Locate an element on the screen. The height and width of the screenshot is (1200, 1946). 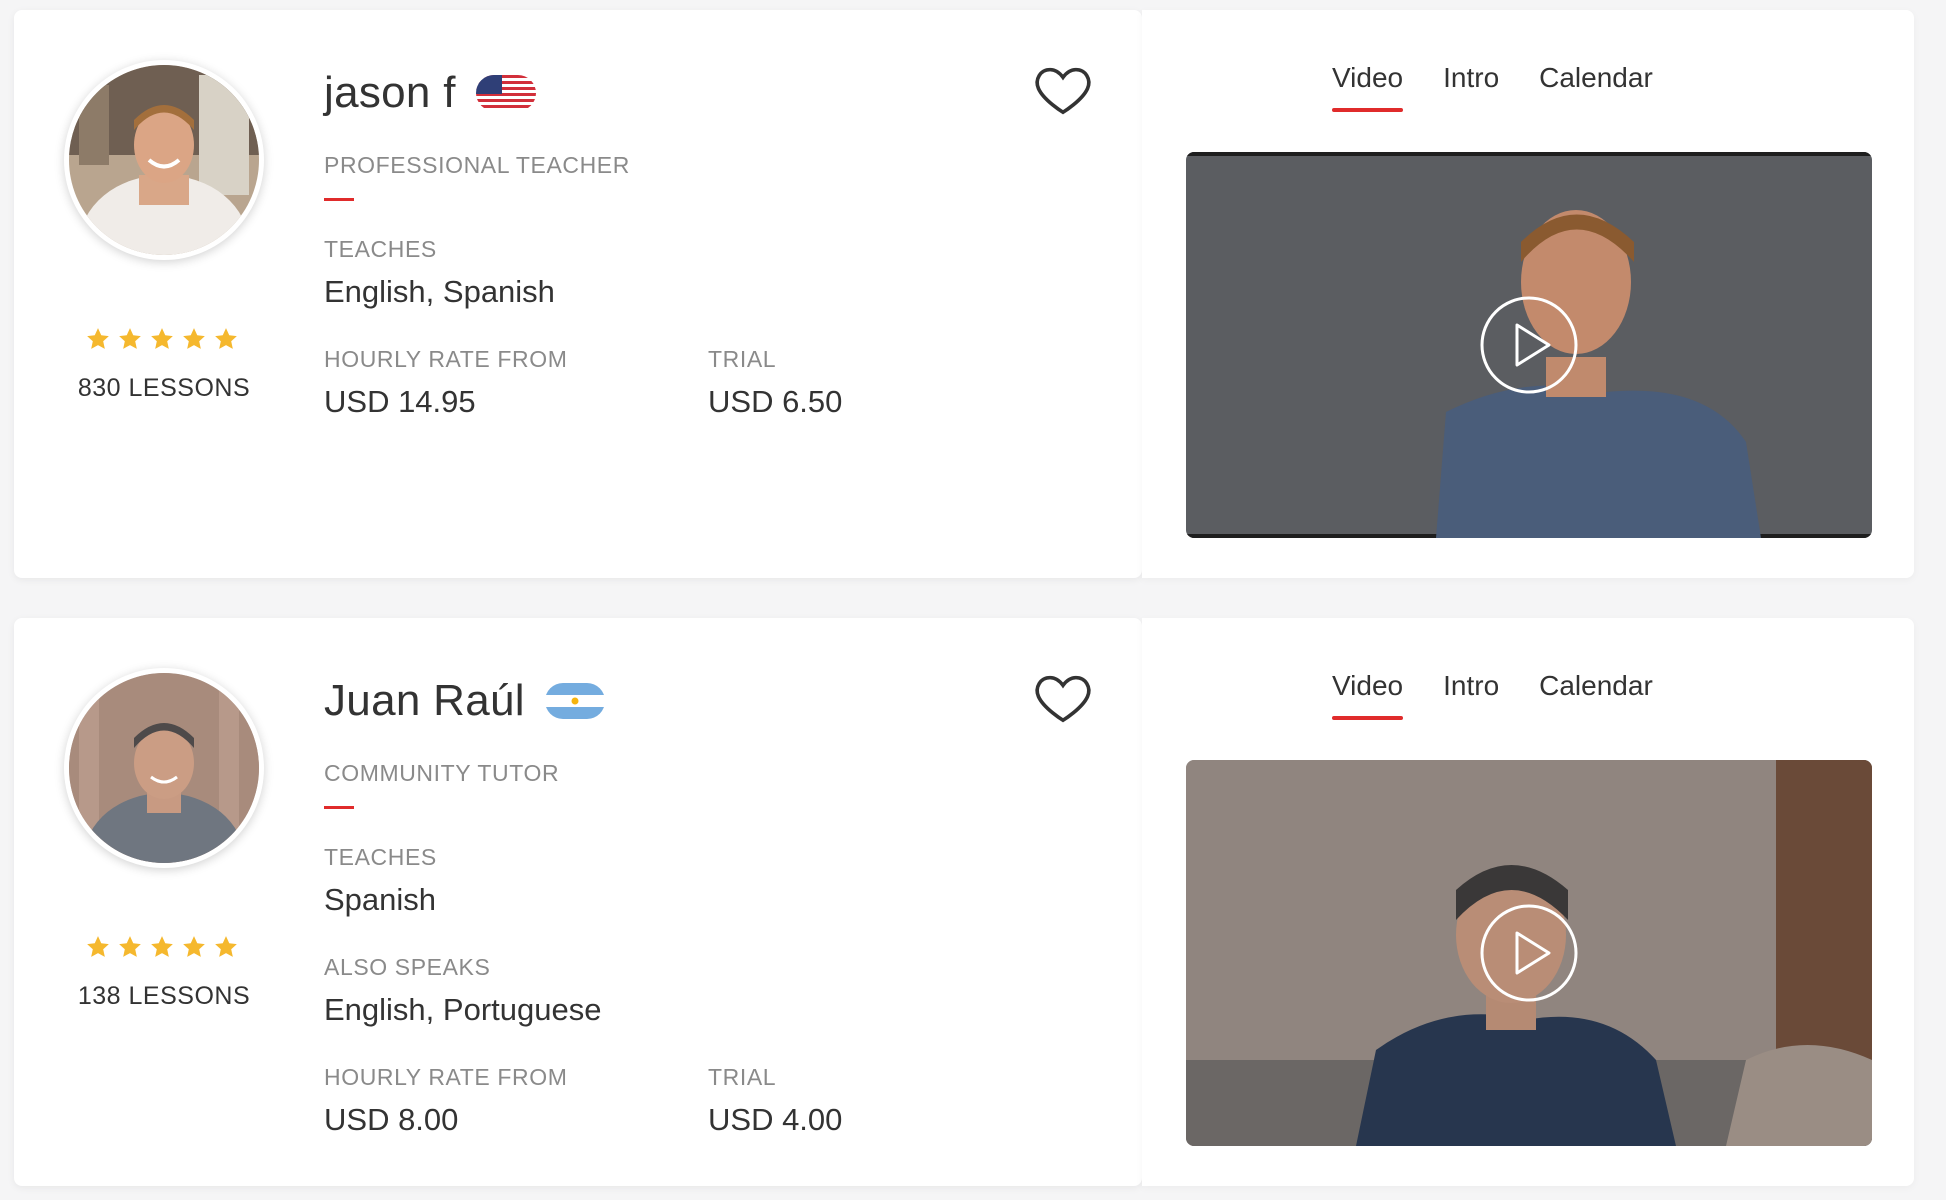
tutor-role: COMMUNITY TUTOR is located at coordinates (442, 773).